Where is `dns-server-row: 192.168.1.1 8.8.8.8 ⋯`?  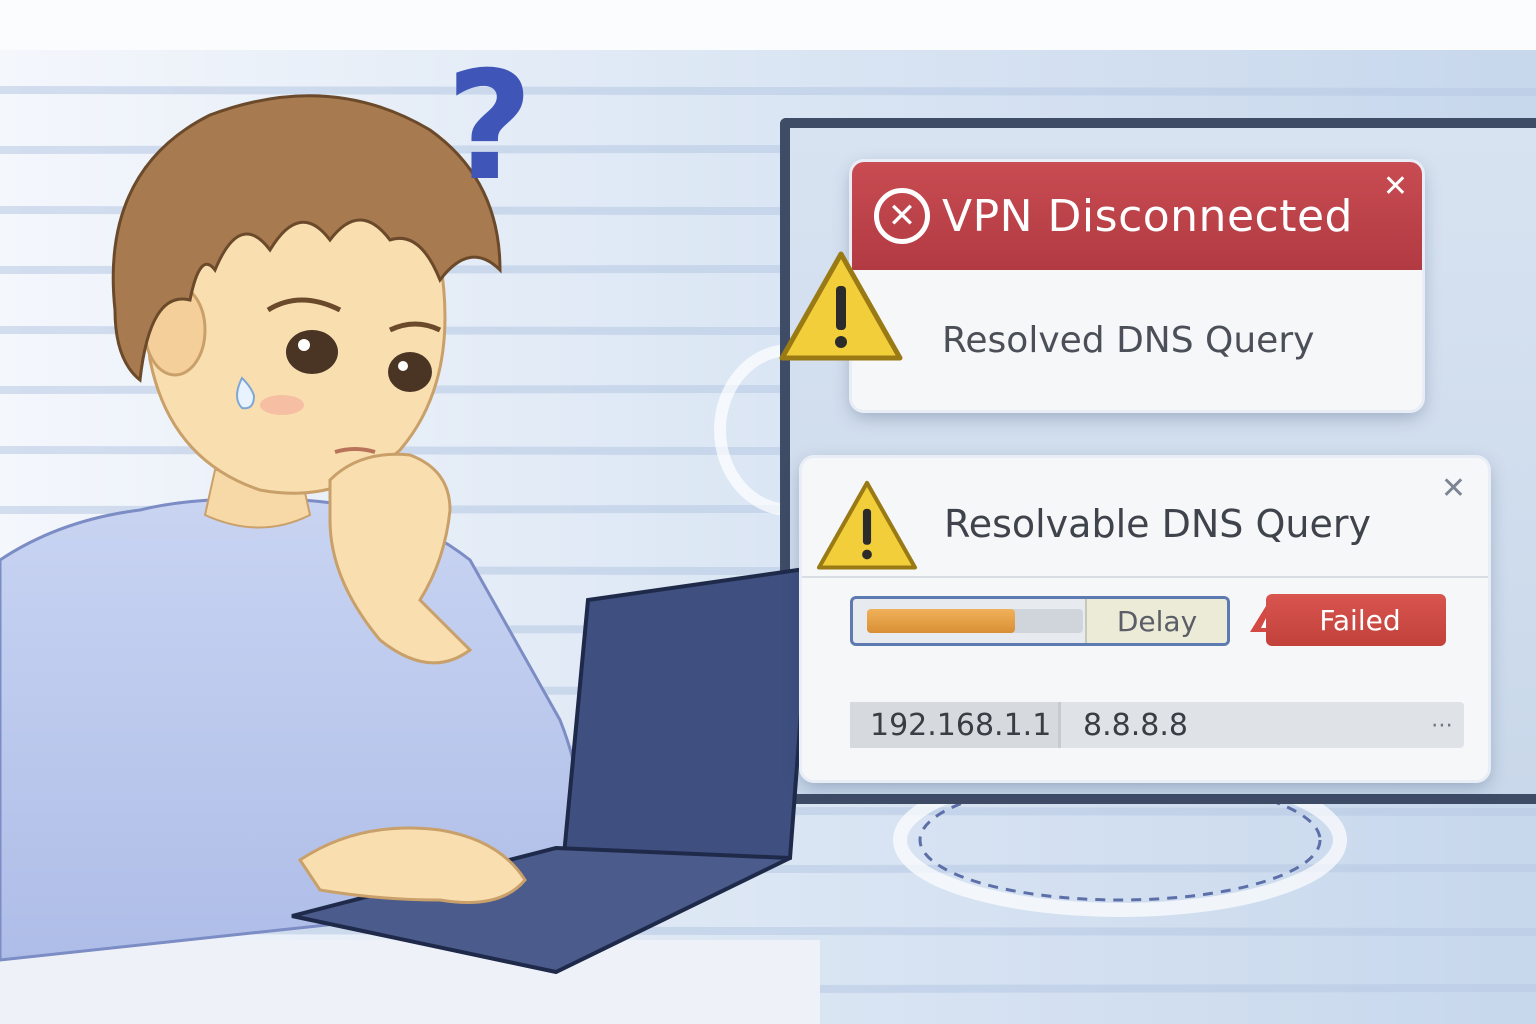
dns-server-row: 192.168.1.1 8.8.8.8 ⋯ is located at coordinates (1157, 725).